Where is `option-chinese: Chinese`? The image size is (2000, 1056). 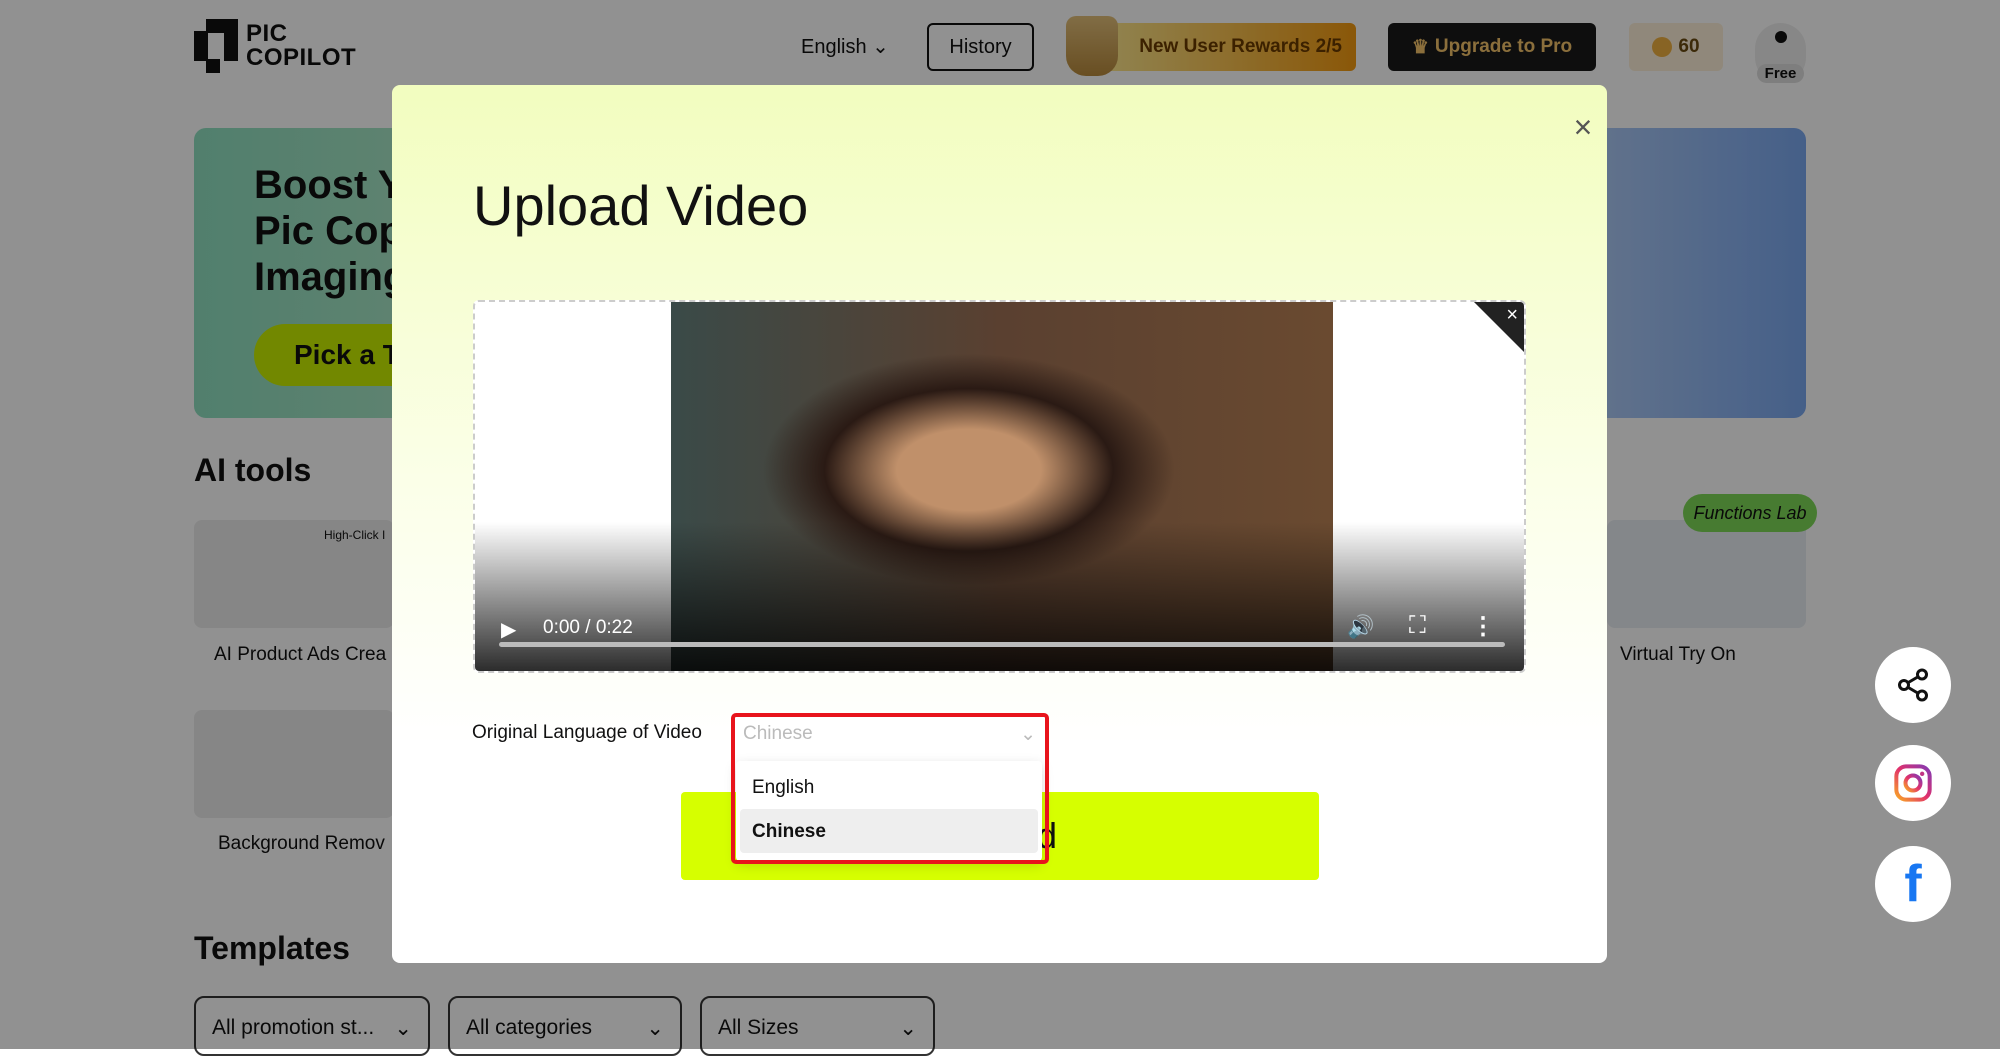
option-chinese: Chinese is located at coordinates (889, 831).